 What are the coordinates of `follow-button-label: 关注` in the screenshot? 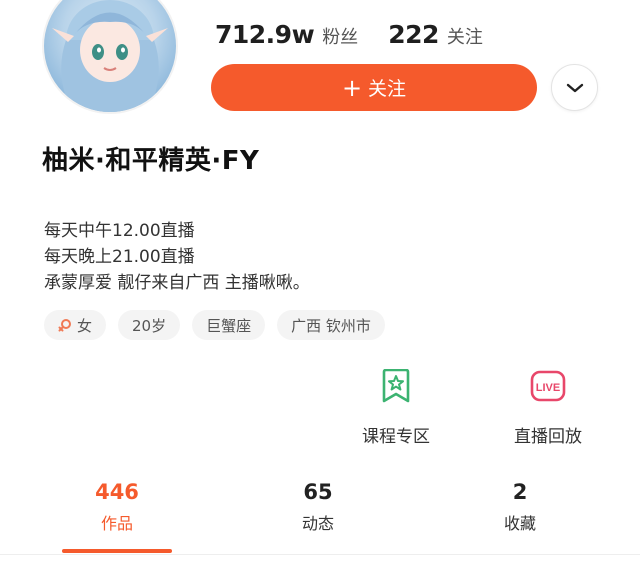 It's located at (387, 89).